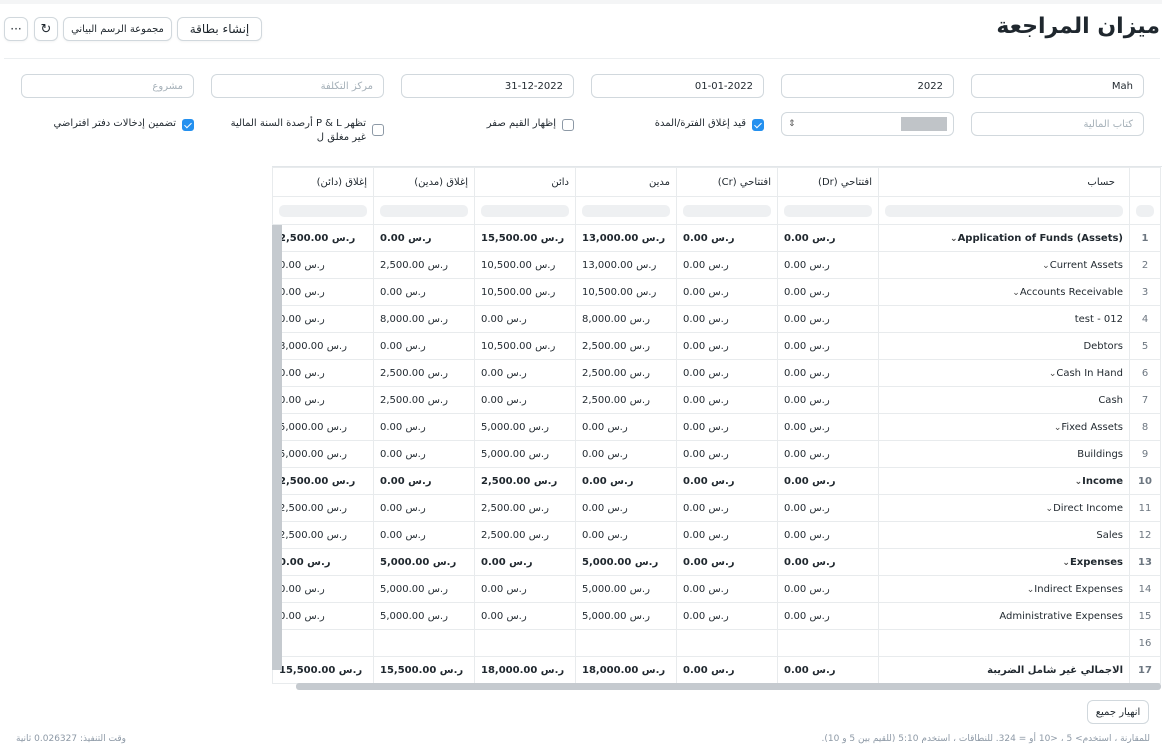  Describe the element at coordinates (626, 182) in the screenshot. I see `col-debit: مدين` at that location.